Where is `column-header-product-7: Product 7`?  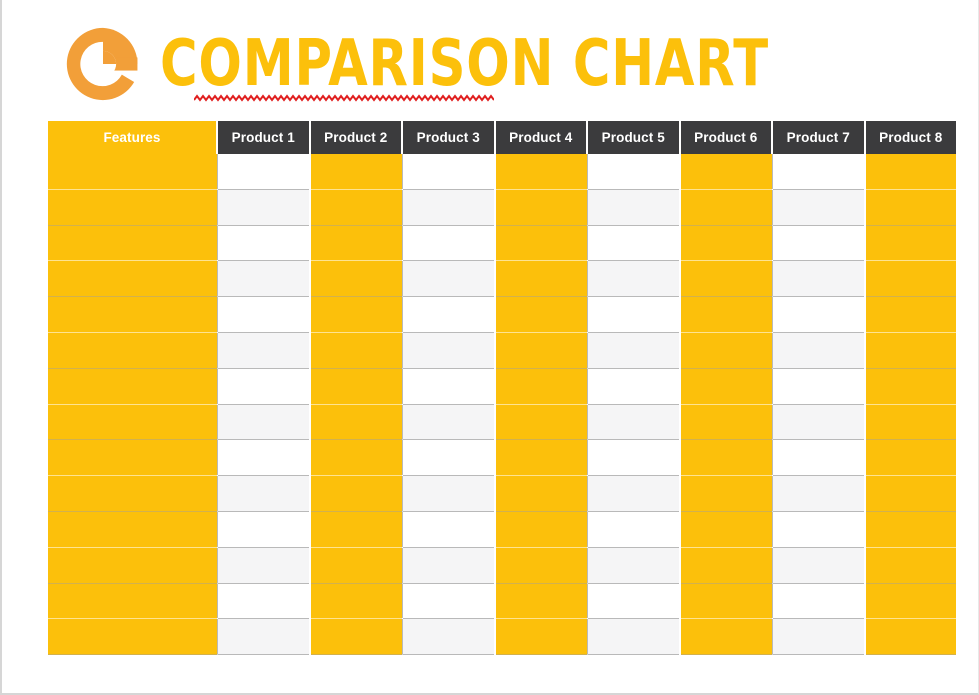
column-header-product-7: Product 7 is located at coordinates (818, 137).